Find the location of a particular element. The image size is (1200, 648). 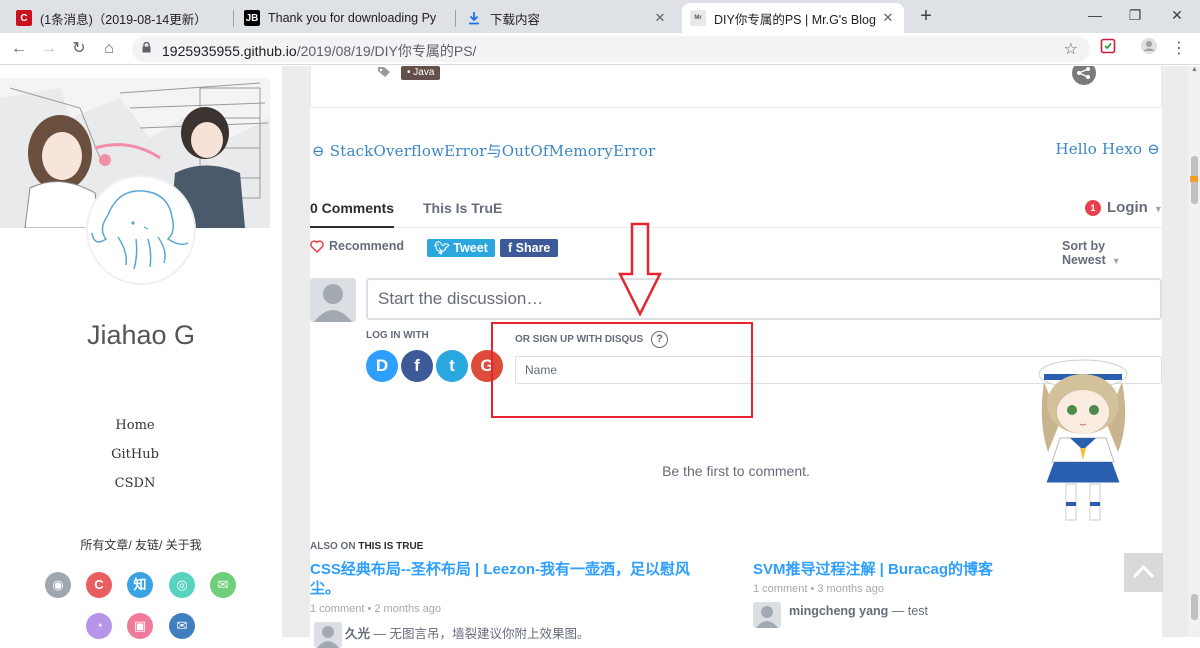

url-path: /2019/08/19/DIY你专属的PS/ is located at coordinates (386, 51).